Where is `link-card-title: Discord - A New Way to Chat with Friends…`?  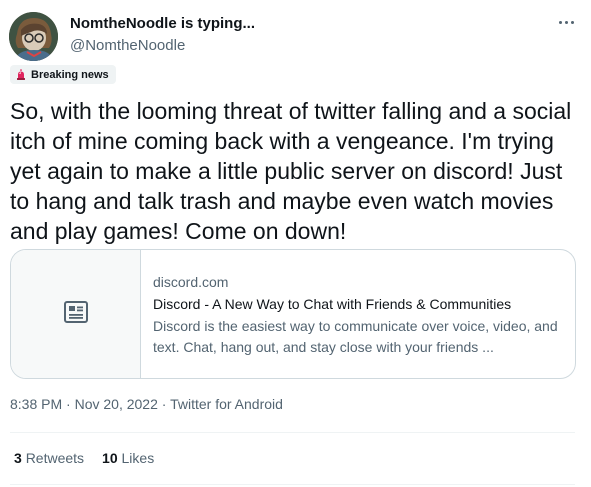
link-card-title: Discord - A New Way to Chat with Friends… is located at coordinates (332, 304).